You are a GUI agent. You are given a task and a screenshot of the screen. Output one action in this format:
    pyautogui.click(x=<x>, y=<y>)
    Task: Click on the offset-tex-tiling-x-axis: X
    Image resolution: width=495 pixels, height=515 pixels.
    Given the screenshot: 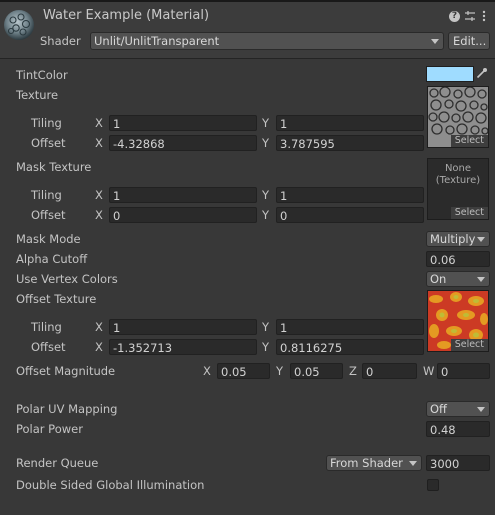 What is the action you would take?
    pyautogui.click(x=99, y=327)
    